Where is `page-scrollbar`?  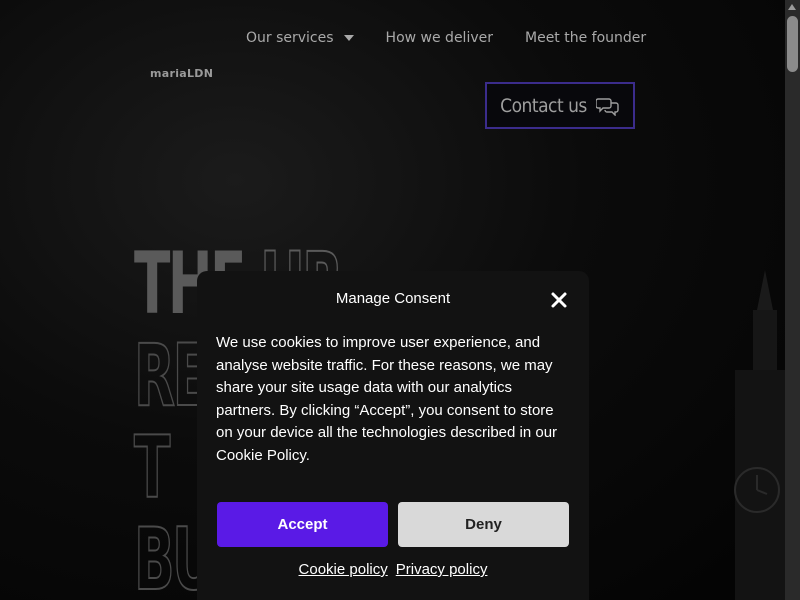 page-scrollbar is located at coordinates (792, 300).